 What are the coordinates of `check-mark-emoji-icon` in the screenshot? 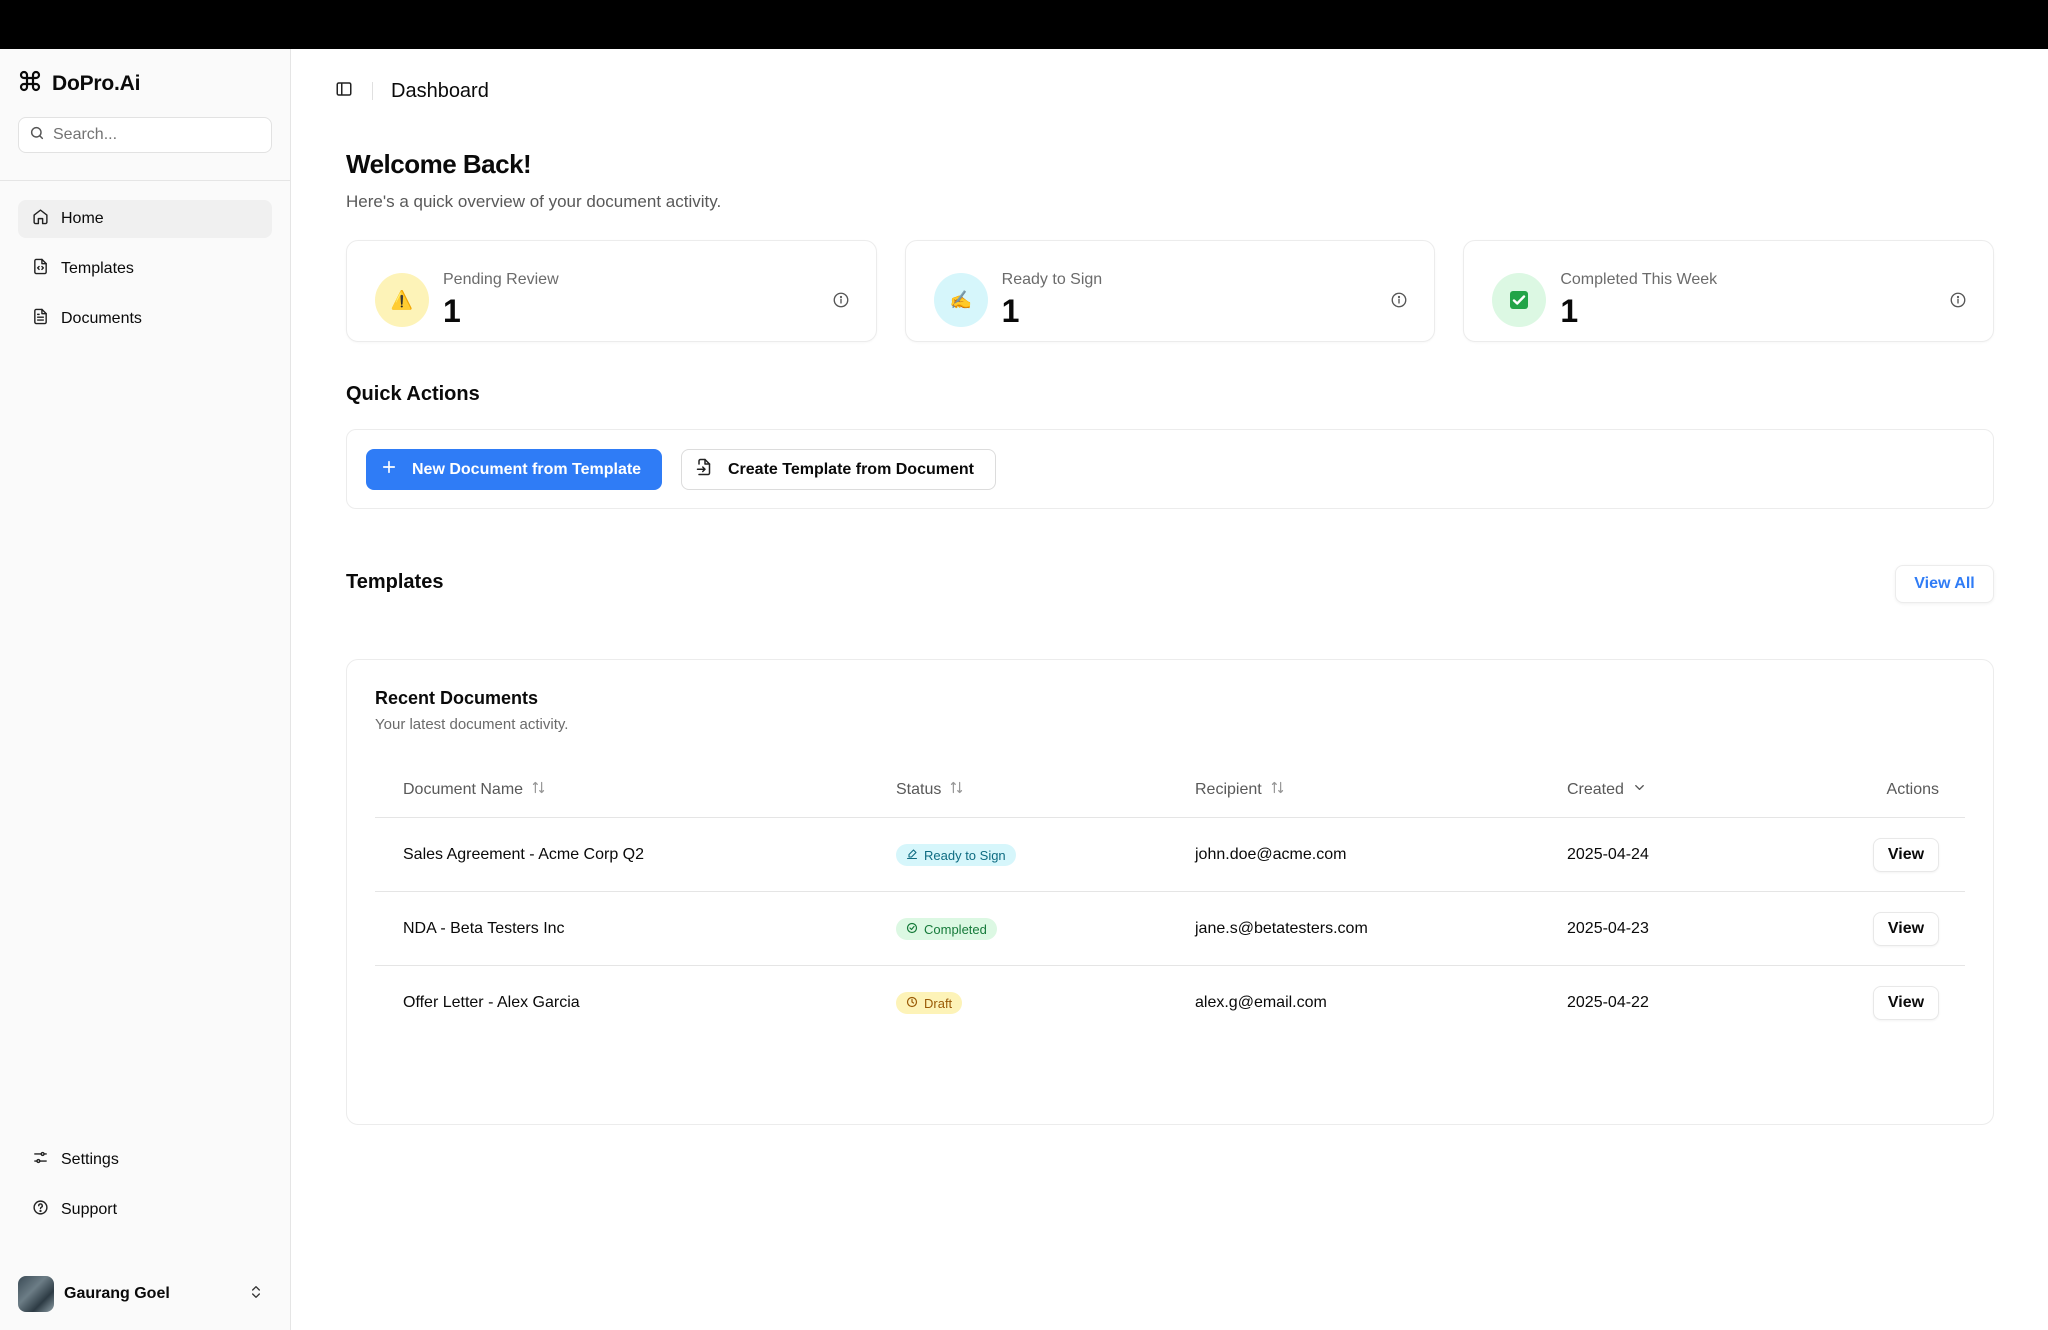 It's located at (1519, 300).